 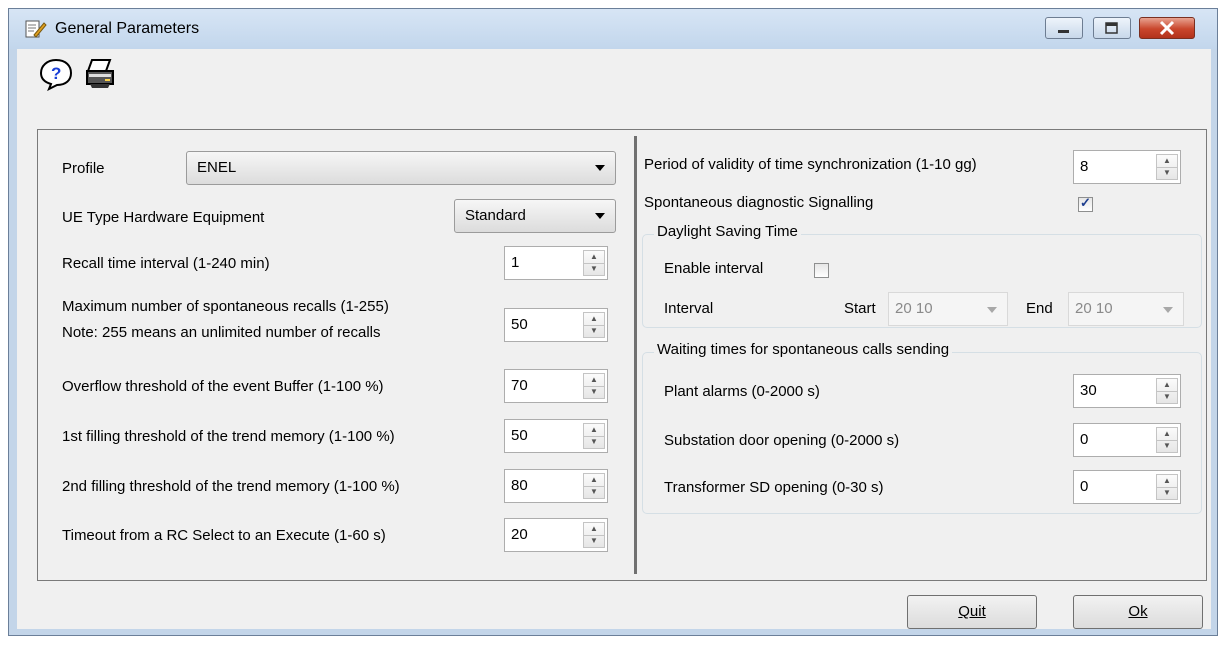 I want to click on title-bar: General Parameters, so click(x=613, y=29).